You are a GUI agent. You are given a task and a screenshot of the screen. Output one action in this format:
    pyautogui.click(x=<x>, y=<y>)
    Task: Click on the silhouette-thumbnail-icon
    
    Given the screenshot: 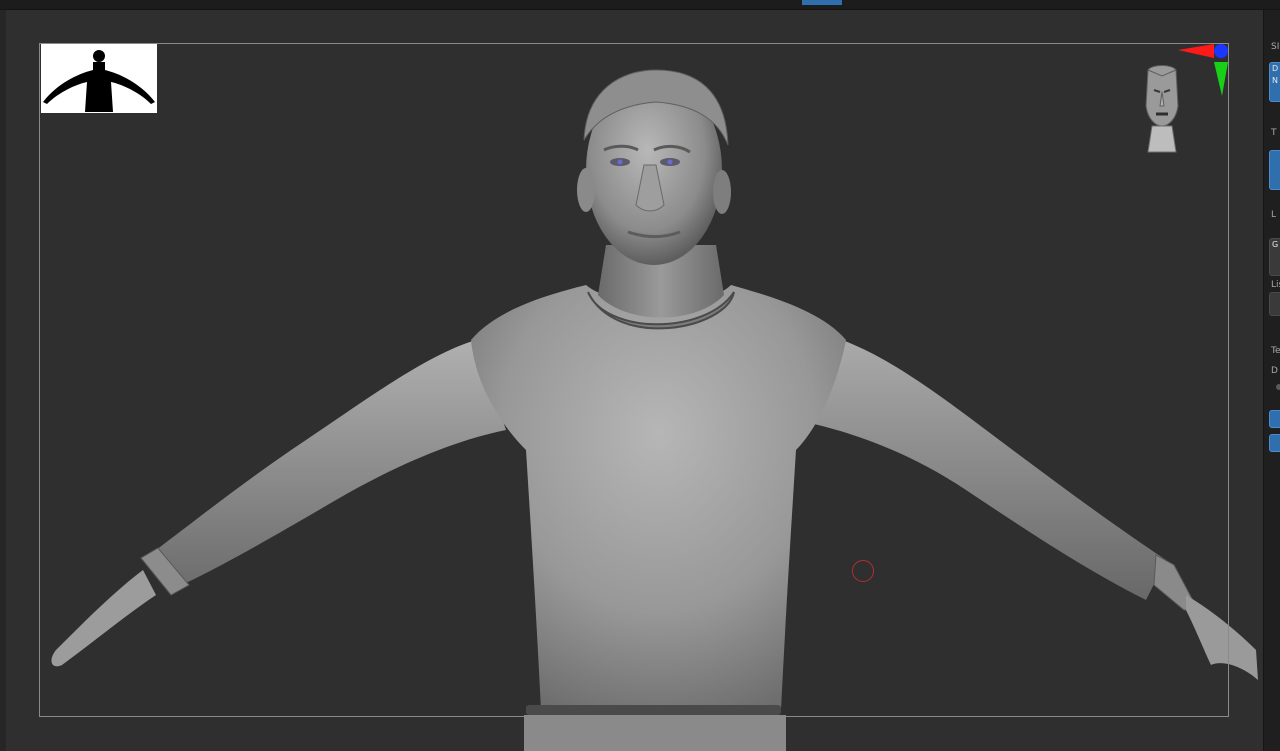 What is the action you would take?
    pyautogui.click(x=99, y=78)
    